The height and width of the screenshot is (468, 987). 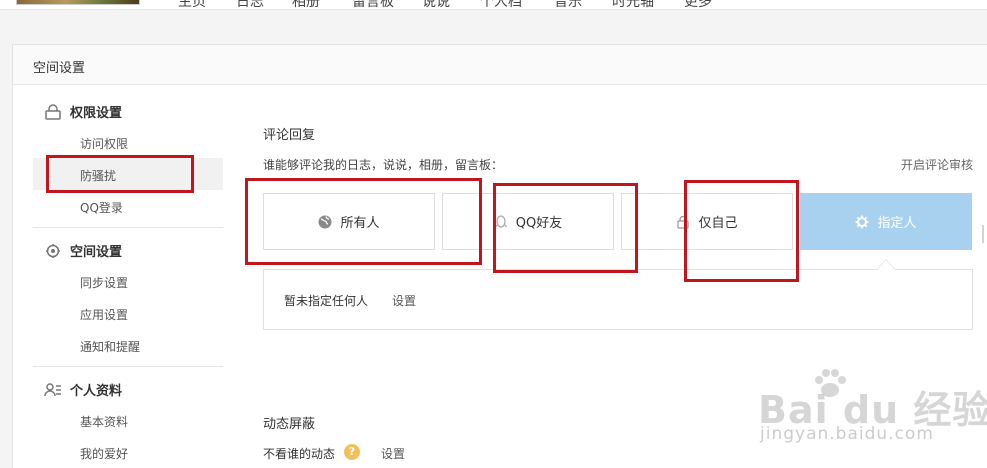 I want to click on panel-header: 空间设置, so click(x=500, y=65).